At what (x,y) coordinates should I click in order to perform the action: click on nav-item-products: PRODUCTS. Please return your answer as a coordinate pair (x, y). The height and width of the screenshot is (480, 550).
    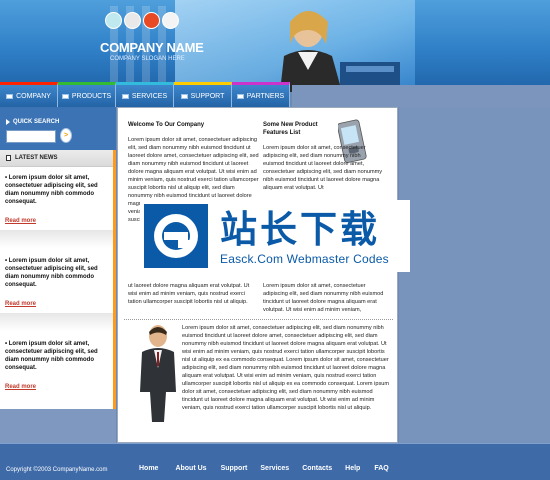
    Looking at the image, I should click on (87, 94).